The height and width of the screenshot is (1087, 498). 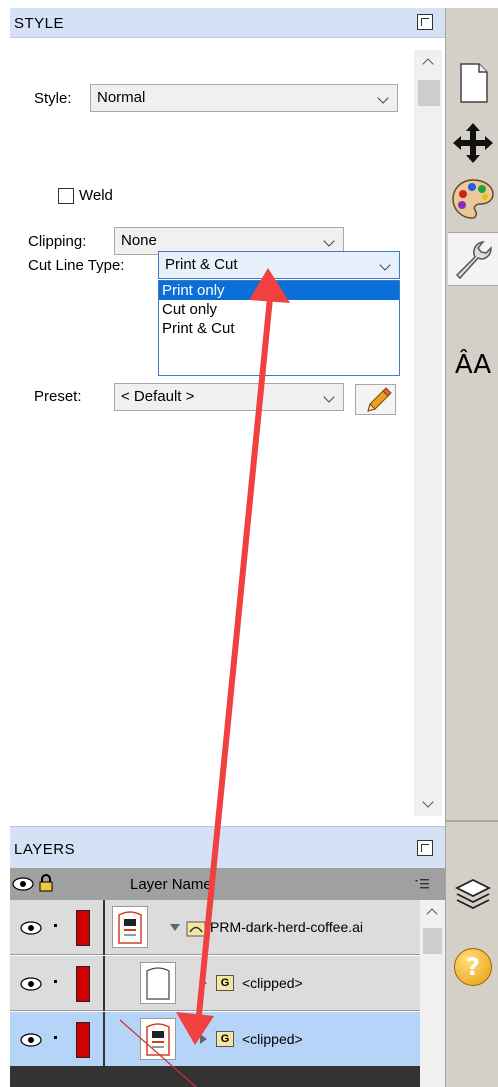 I want to click on layers-footer, so click(x=215, y=1076).